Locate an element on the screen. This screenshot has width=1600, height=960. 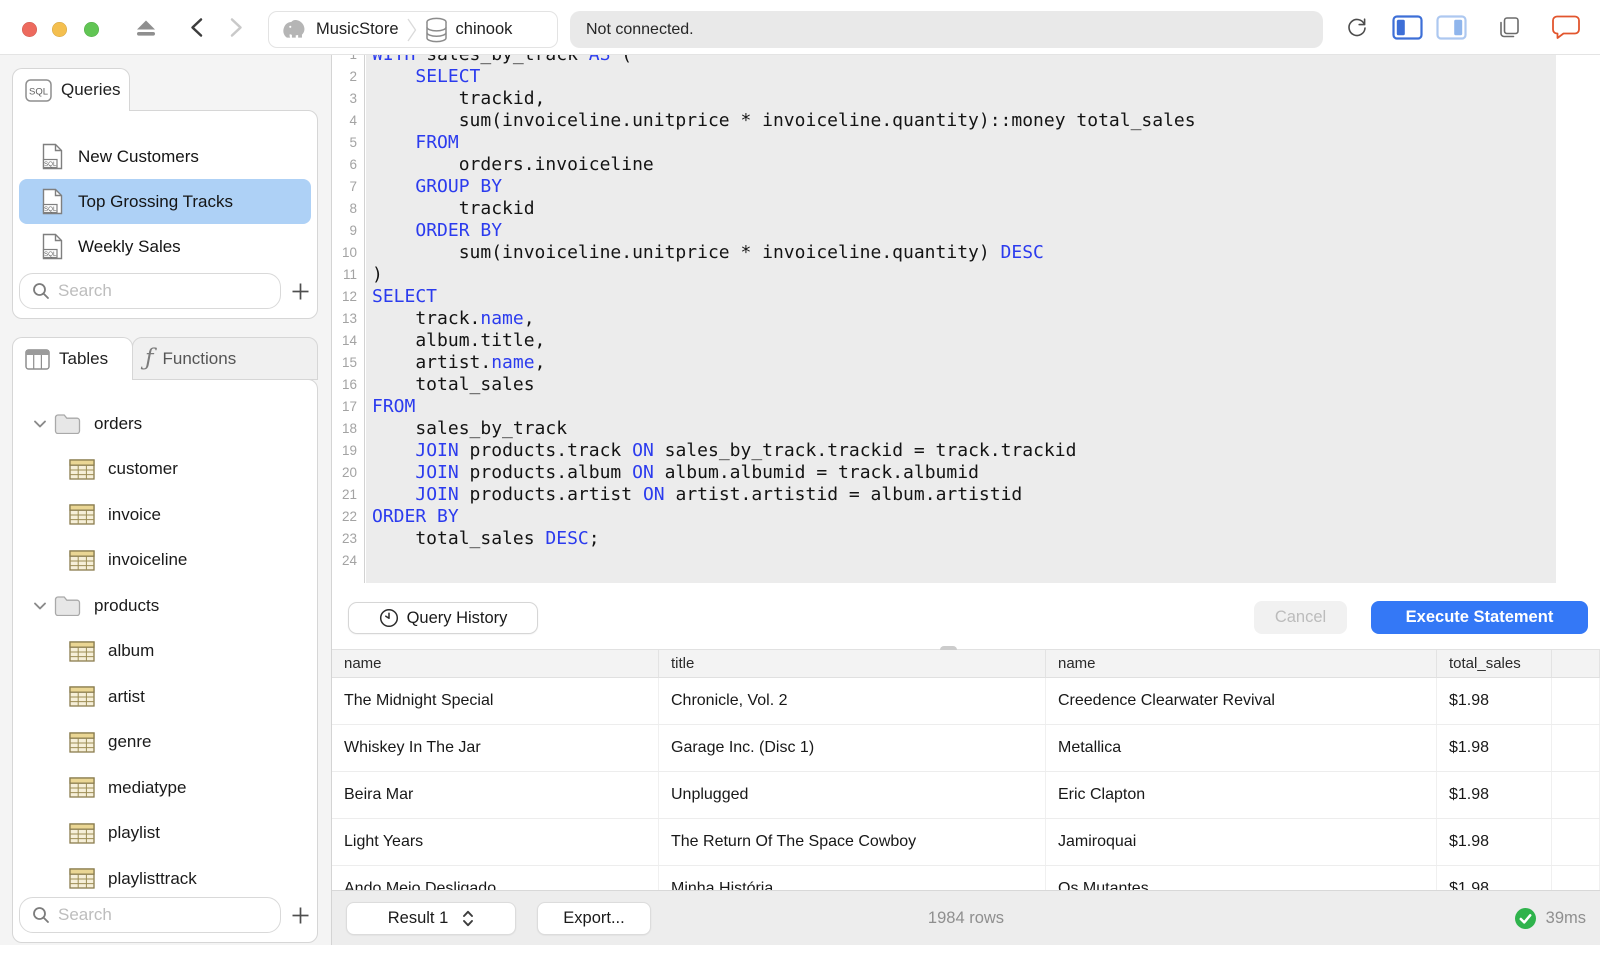
table-row: Beira Mar Unplugged Eric Clapton $1.98 is located at coordinates (966, 795).